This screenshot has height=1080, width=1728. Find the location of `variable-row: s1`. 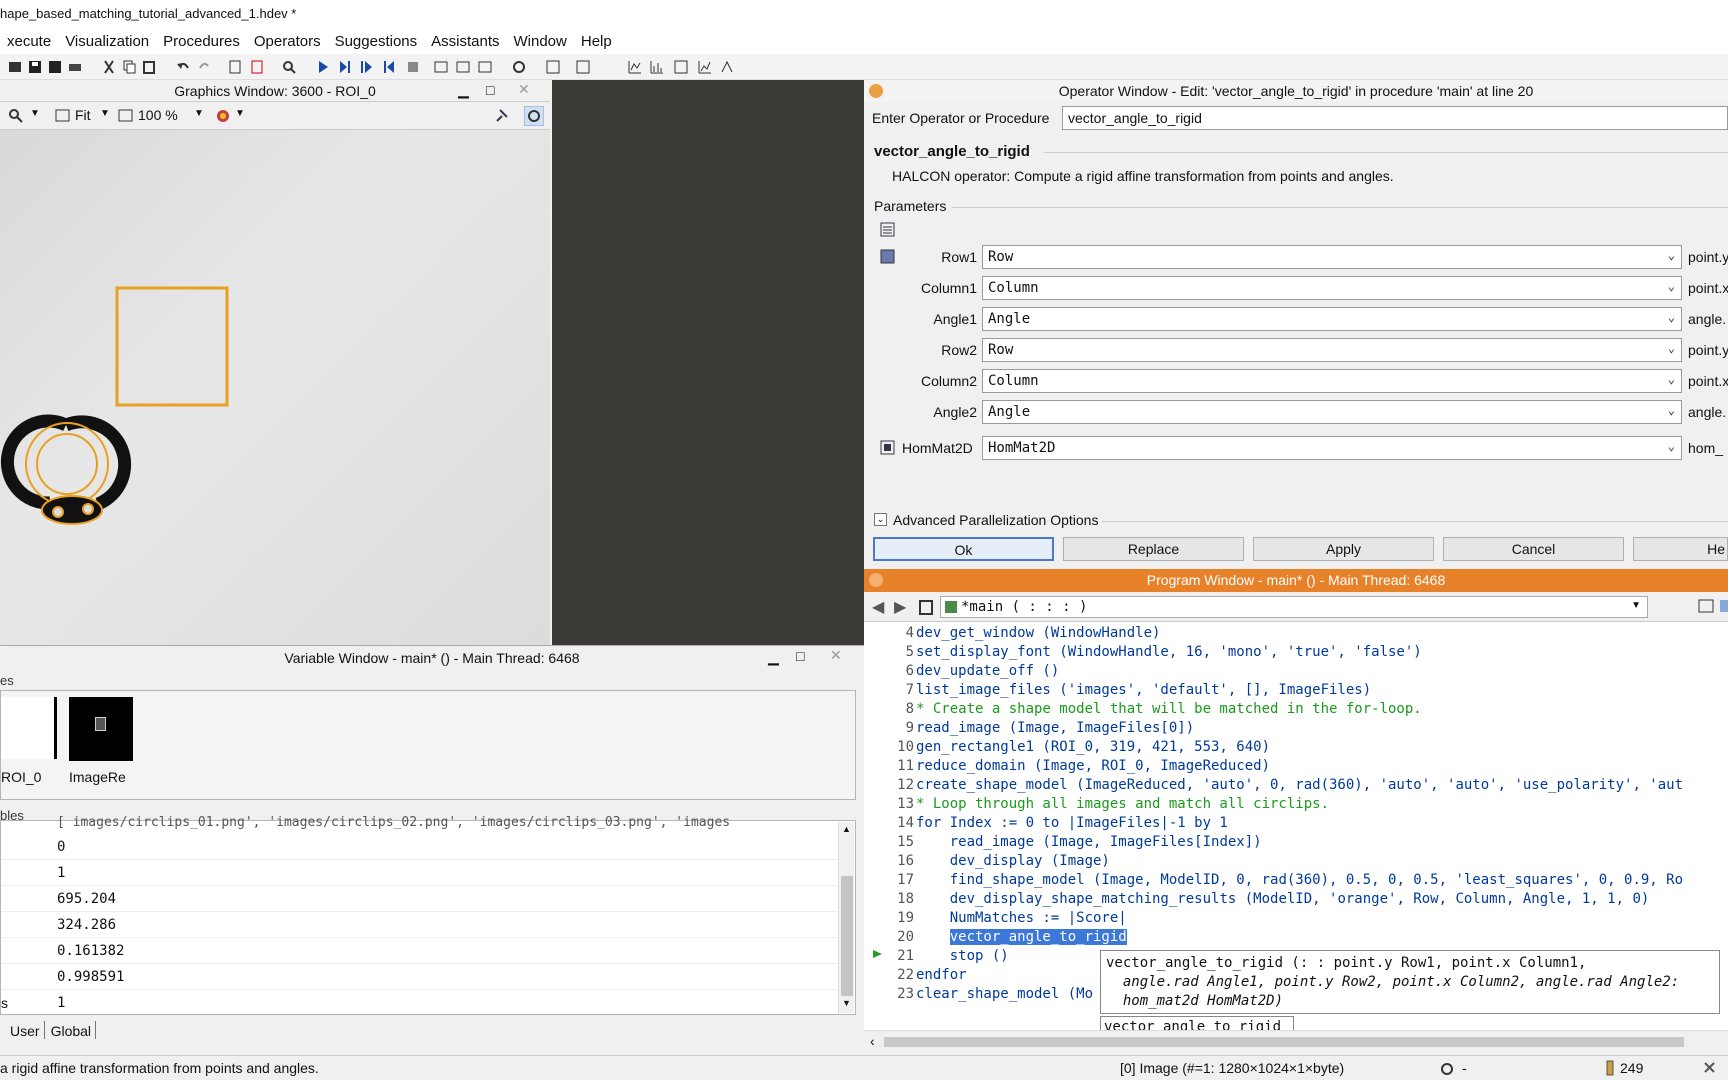

variable-row: s1 is located at coordinates (420, 1003).